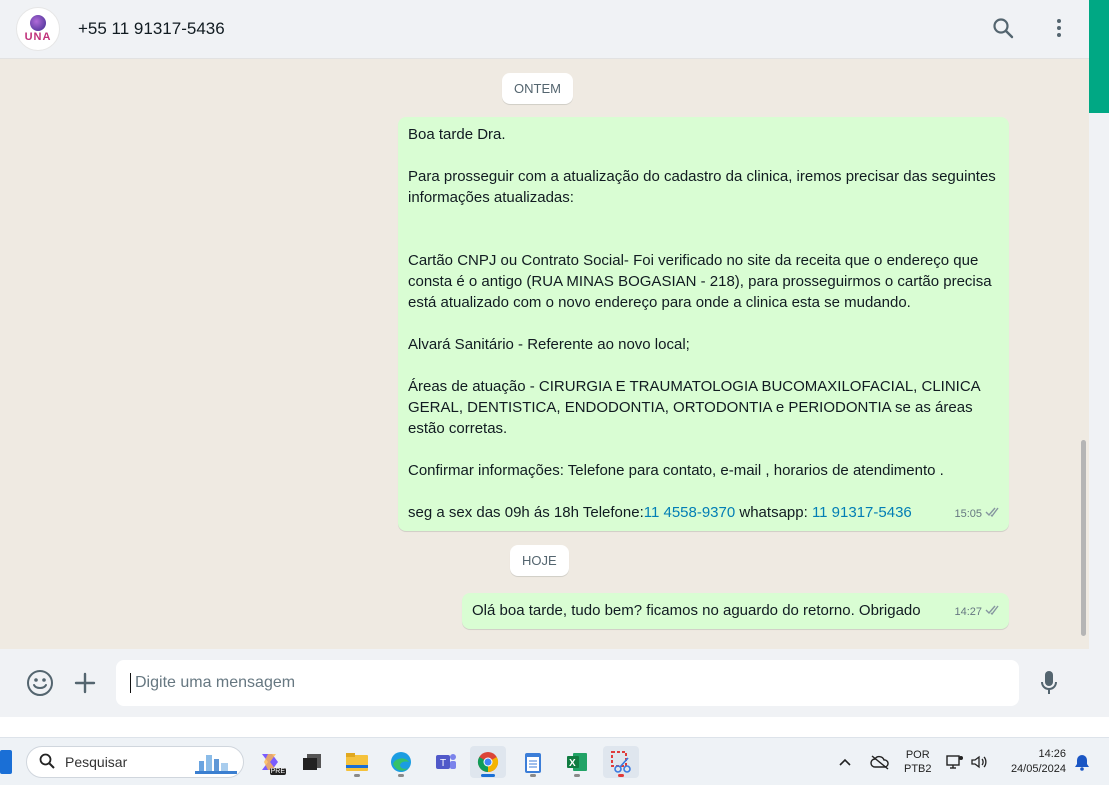 Image resolution: width=1109 pixels, height=785 pixels. What do you see at coordinates (1083, 354) in the screenshot?
I see `chat-scrollbar` at bounding box center [1083, 354].